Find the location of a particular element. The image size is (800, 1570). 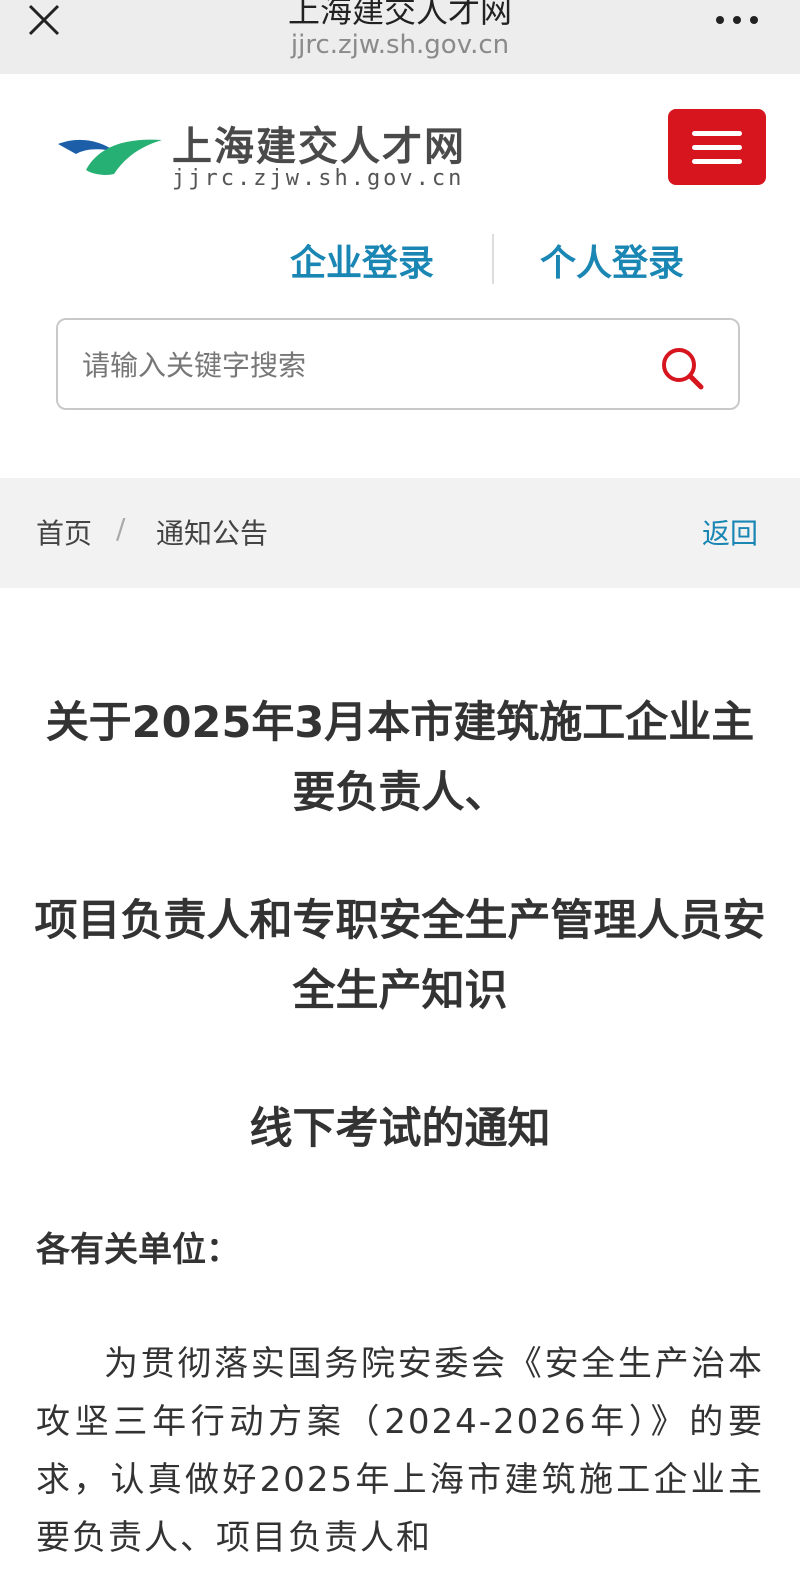

article-title-line: 项目负责人和专职安全生产管理人员安全生产知识 is located at coordinates (400, 956).